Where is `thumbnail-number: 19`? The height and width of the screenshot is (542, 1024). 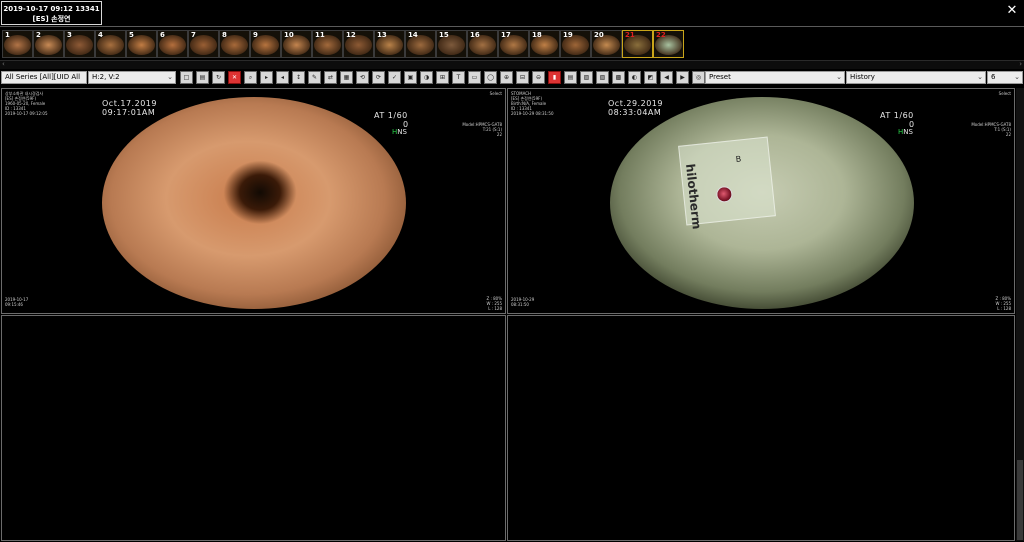
thumbnail-number: 19 is located at coordinates (568, 35).